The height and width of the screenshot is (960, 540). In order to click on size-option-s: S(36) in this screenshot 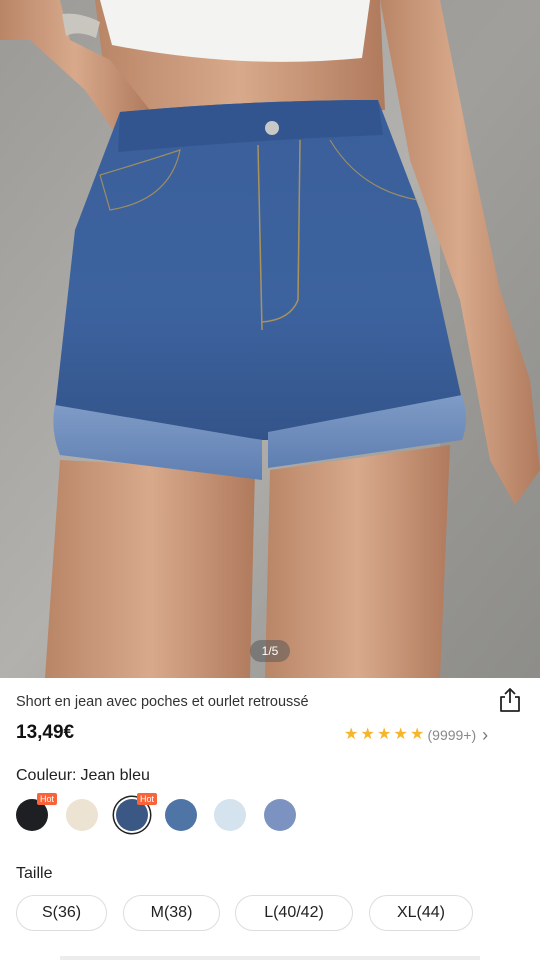, I will do `click(61, 913)`.